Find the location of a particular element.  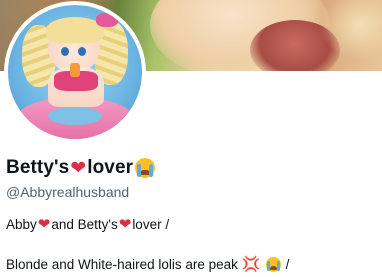

display-name-text: Betty's is located at coordinates (38, 167).